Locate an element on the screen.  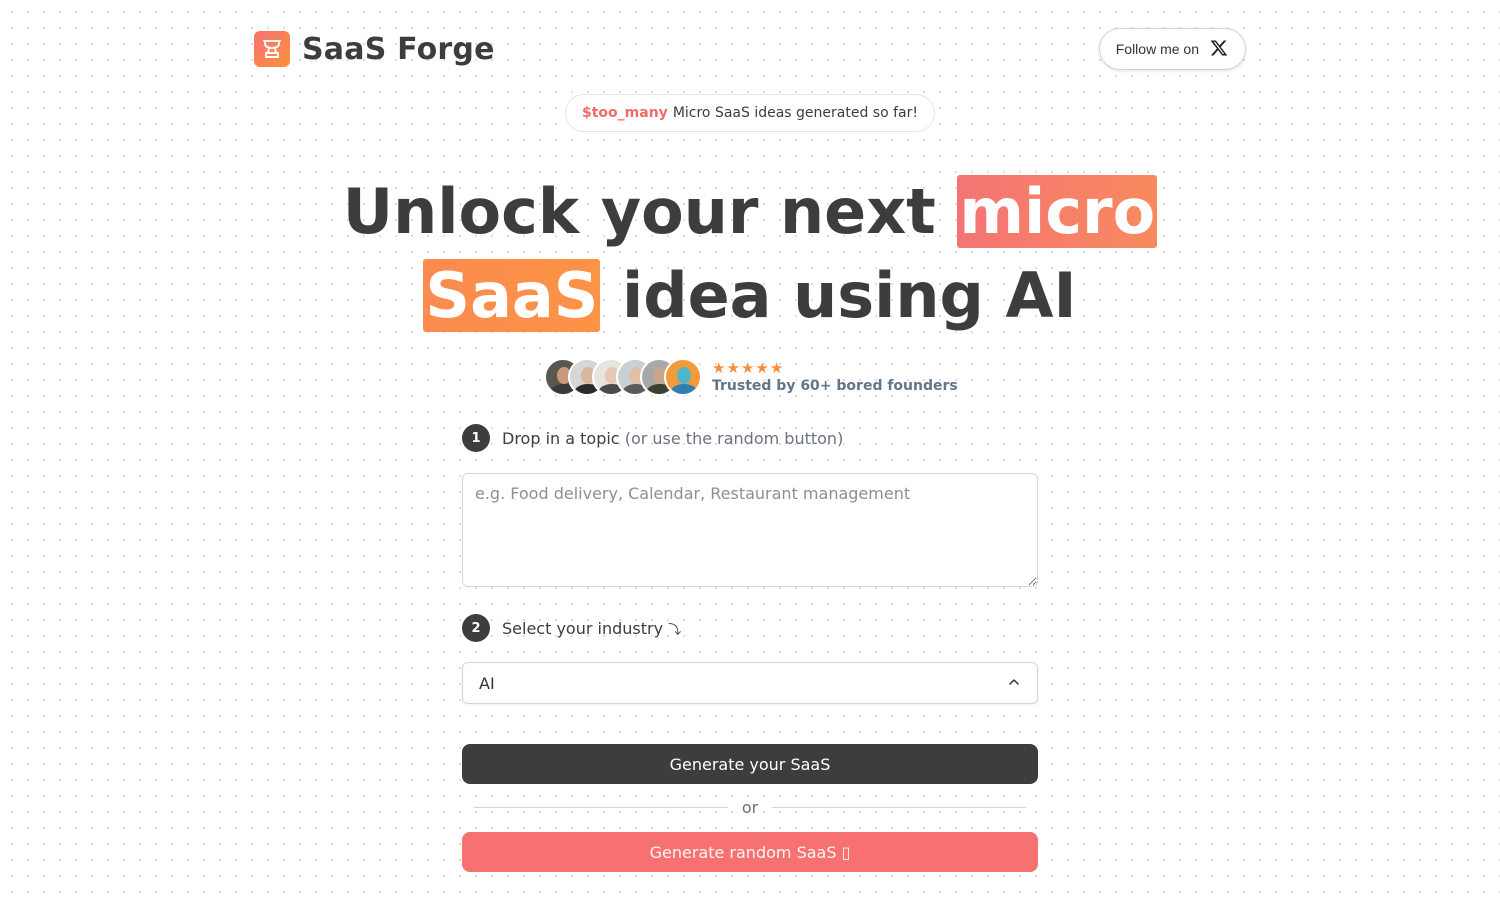
step-2-label: 2 Select your industry ⤵ is located at coordinates (571, 628).